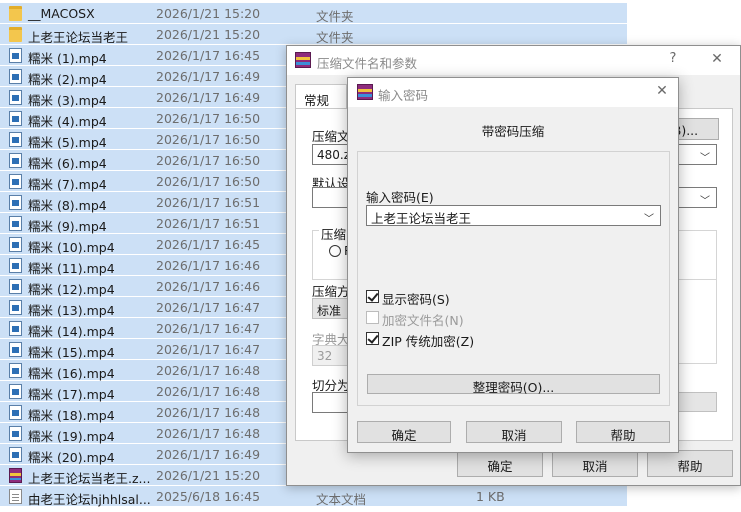 The height and width of the screenshot is (512, 741). What do you see at coordinates (673, 58) in the screenshot?
I see `help-icon: ?` at bounding box center [673, 58].